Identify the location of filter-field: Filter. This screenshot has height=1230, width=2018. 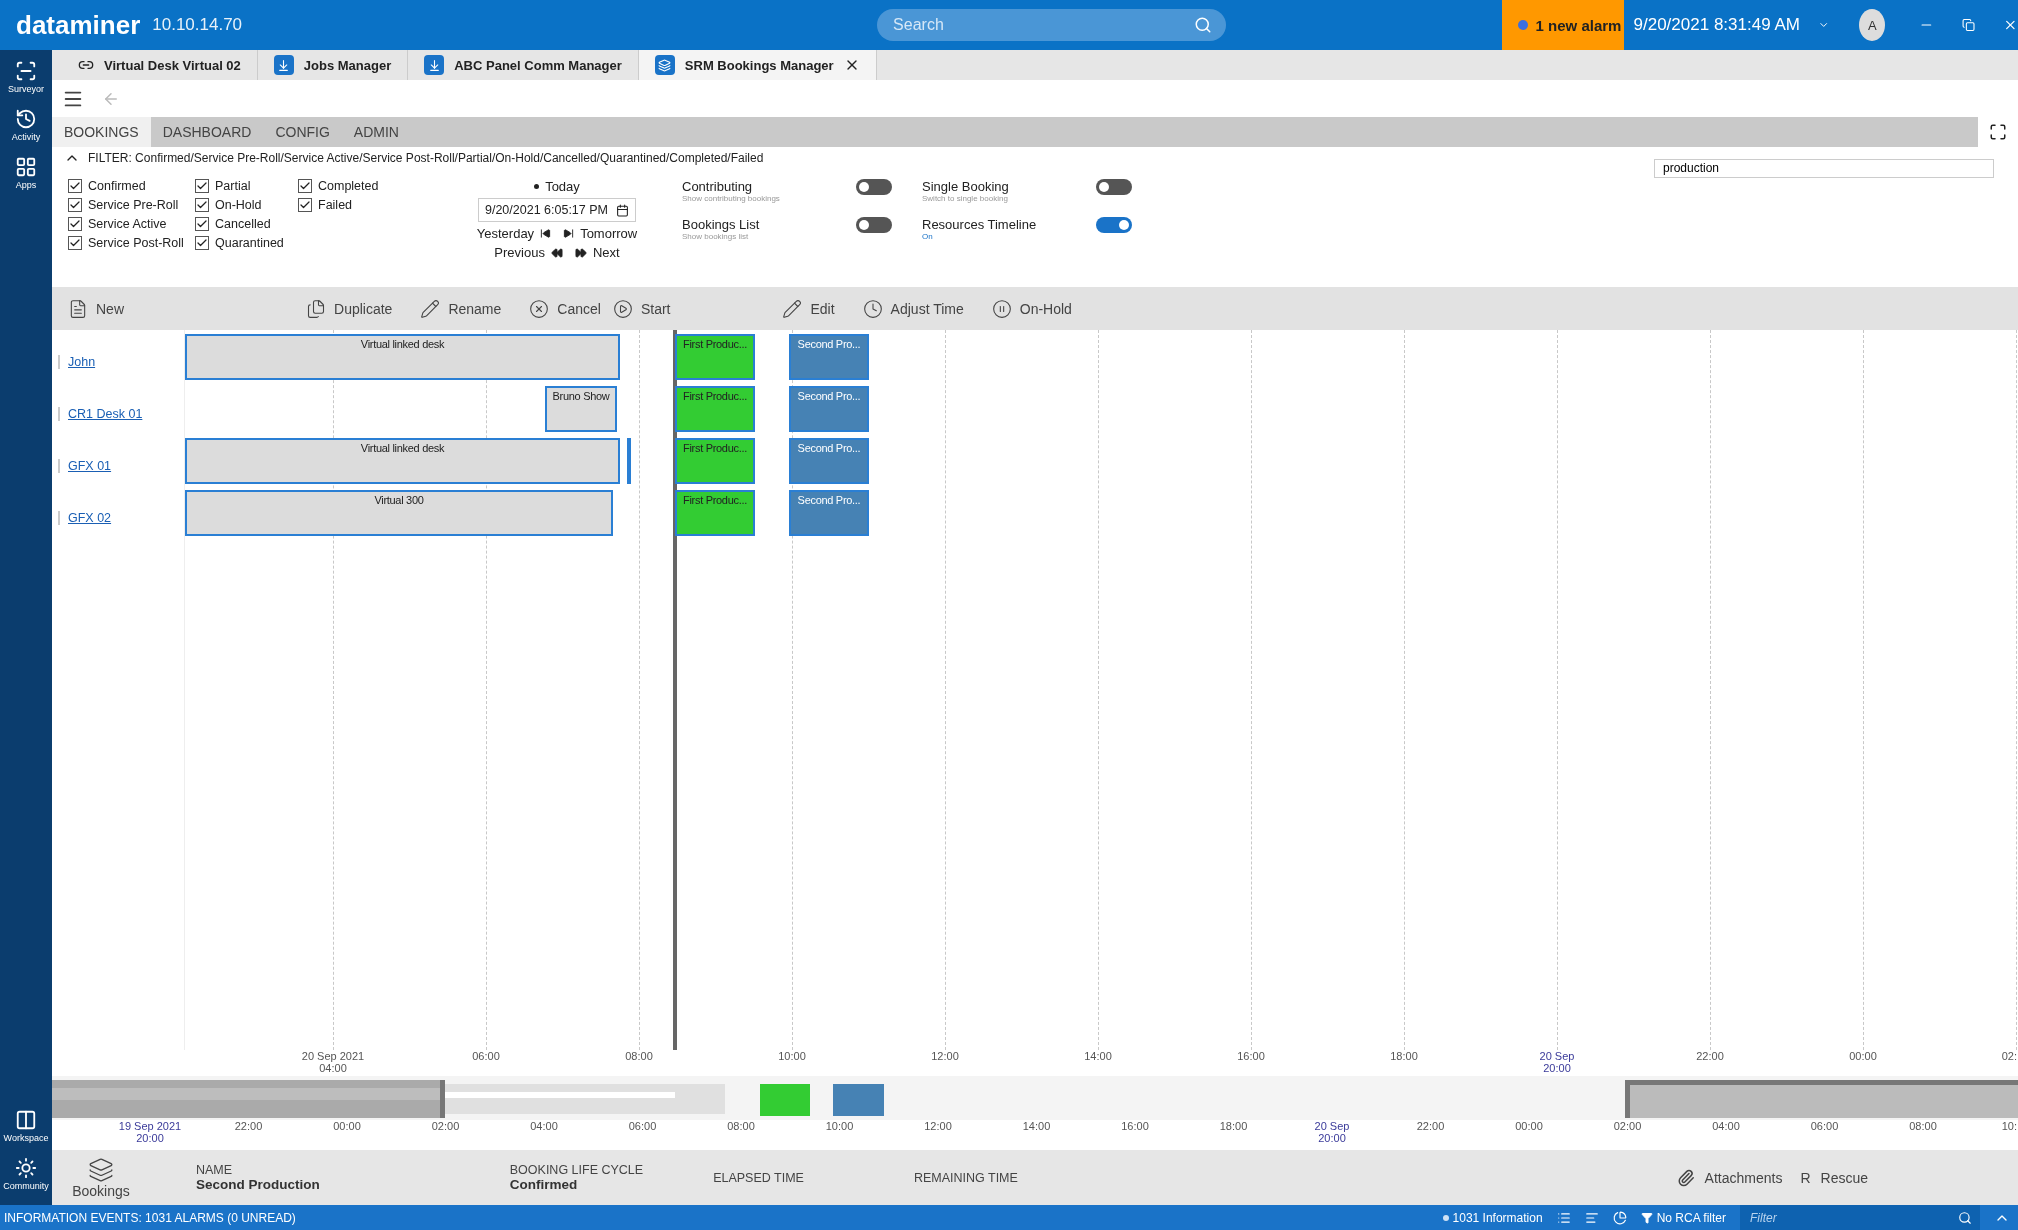
(1853, 1217).